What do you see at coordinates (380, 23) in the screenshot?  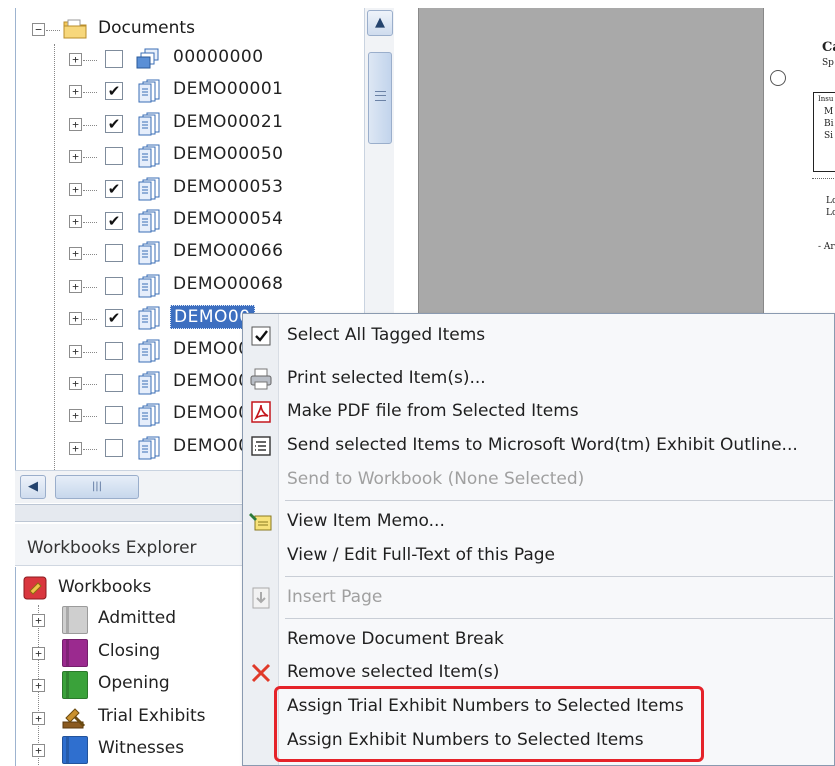 I see `scroll-up-icon: ▲` at bounding box center [380, 23].